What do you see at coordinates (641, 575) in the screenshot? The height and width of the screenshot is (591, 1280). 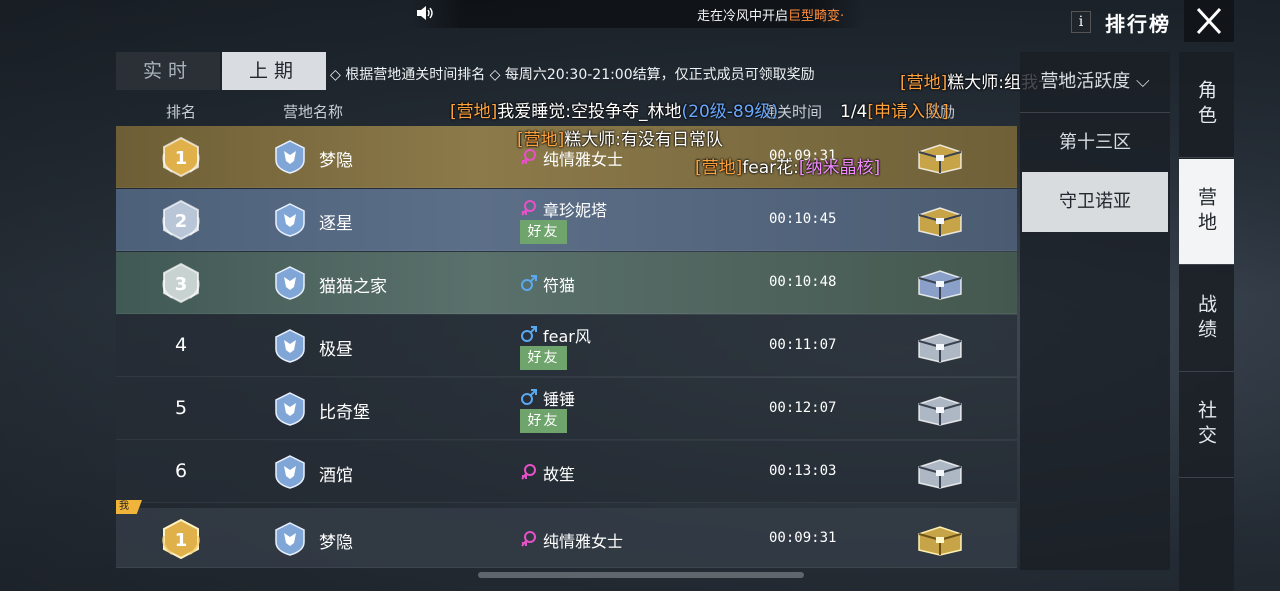 I see `horizontal-scrollbar` at bounding box center [641, 575].